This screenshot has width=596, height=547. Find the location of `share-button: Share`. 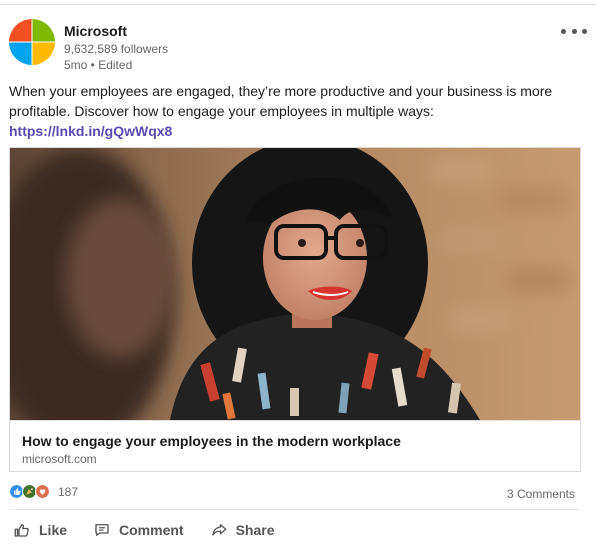

share-button: Share is located at coordinates (242, 530).